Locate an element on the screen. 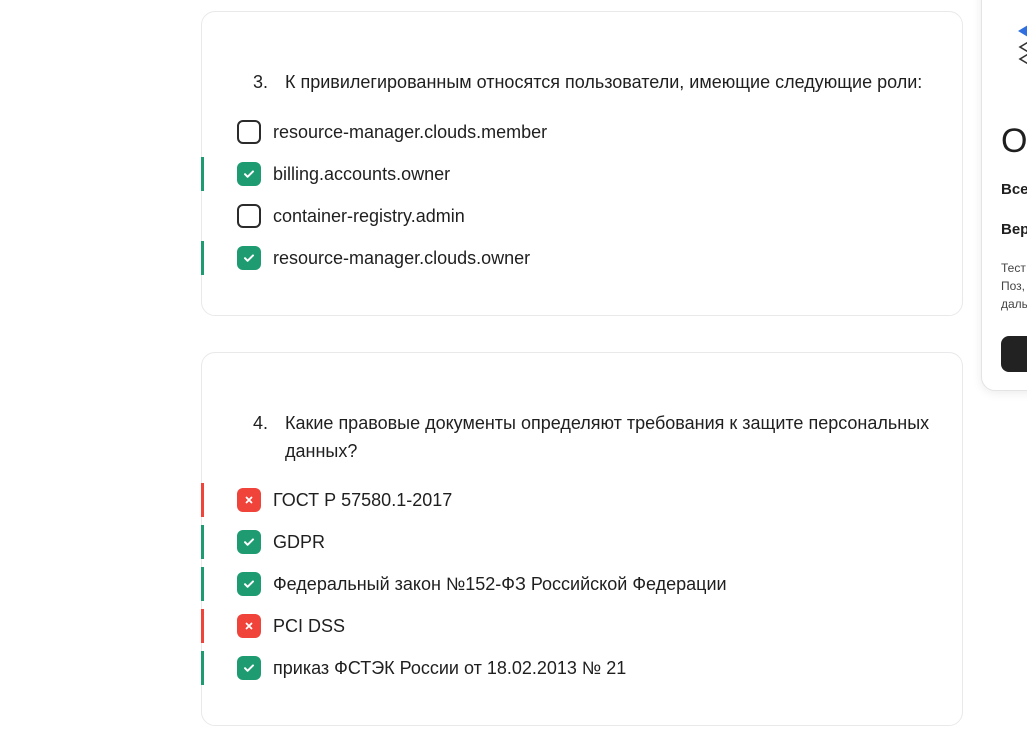 The width and height of the screenshot is (1027, 747). results-side-panel: Ос Все Вер Тест Поз, даль is located at coordinates (1004, 195).